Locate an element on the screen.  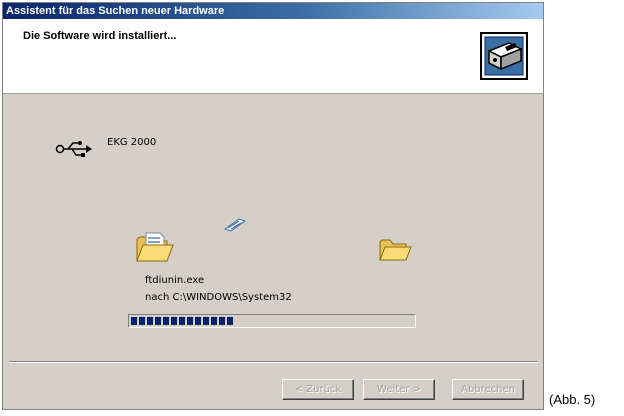
cancel-button: Abbrechen is located at coordinates (488, 389).